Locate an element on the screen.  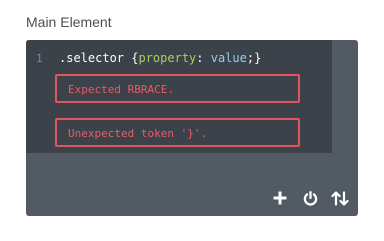
code-close-brace: } is located at coordinates (258, 58).